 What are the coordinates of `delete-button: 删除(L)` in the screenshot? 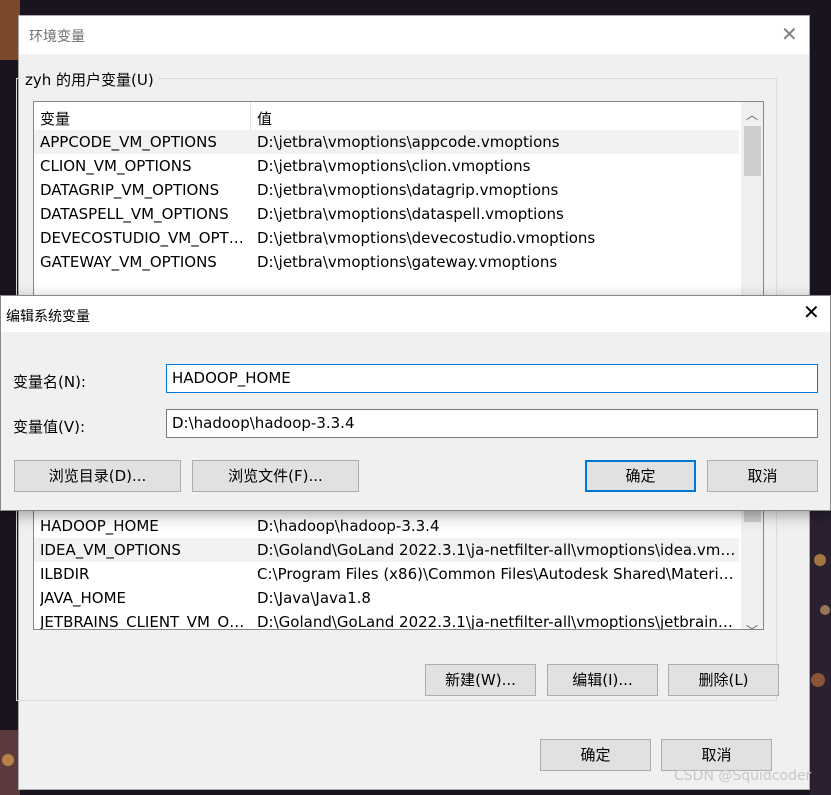 It's located at (723, 680).